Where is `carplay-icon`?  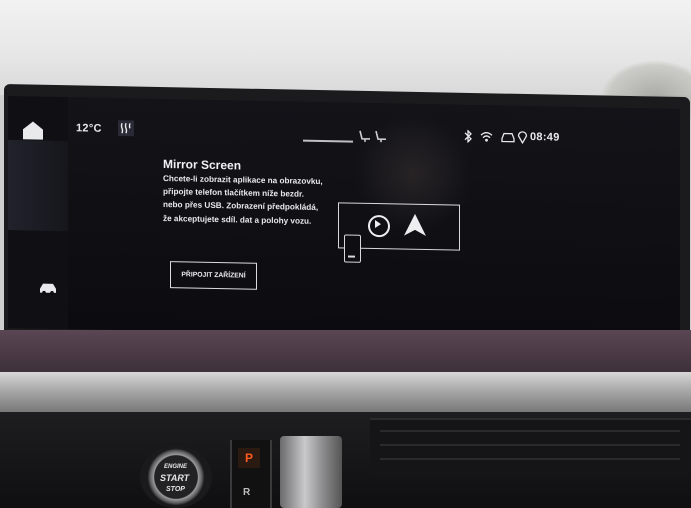 carplay-icon is located at coordinates (379, 226).